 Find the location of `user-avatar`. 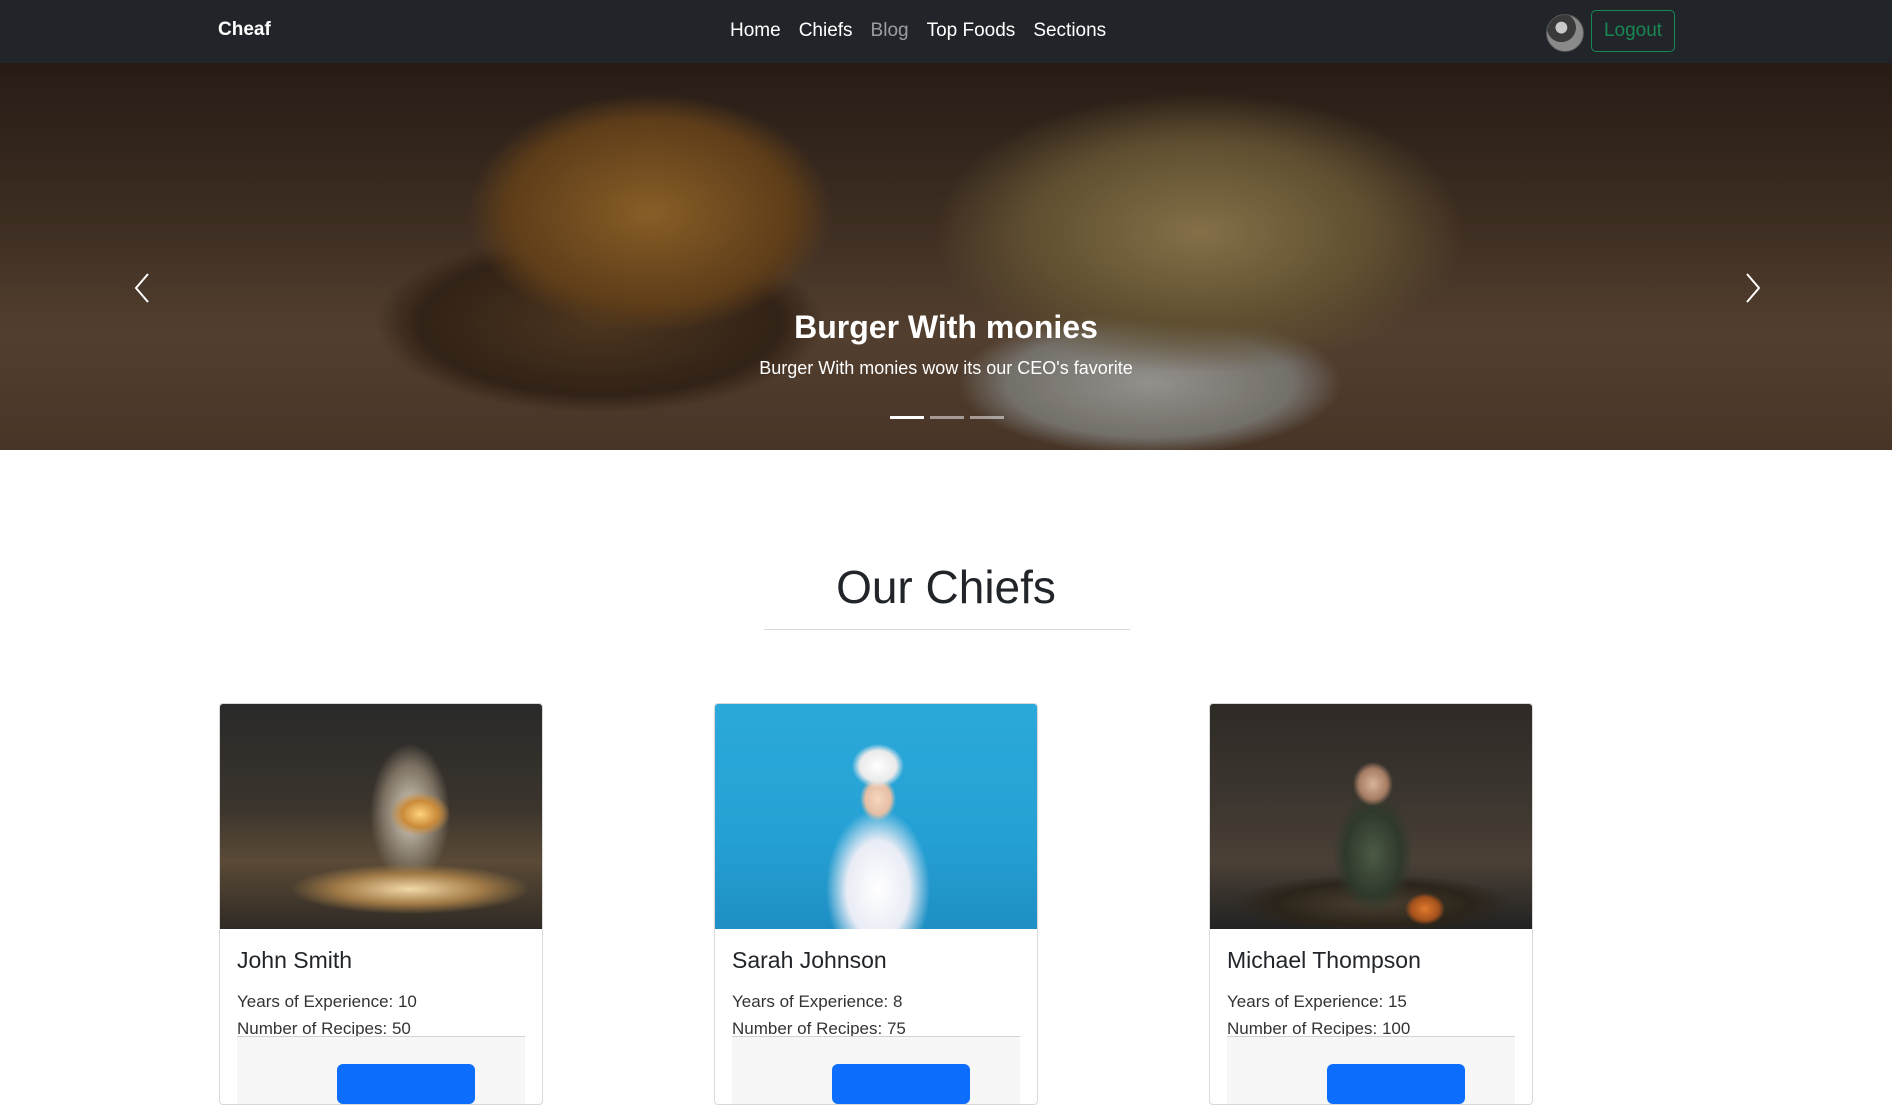

user-avatar is located at coordinates (1565, 33).